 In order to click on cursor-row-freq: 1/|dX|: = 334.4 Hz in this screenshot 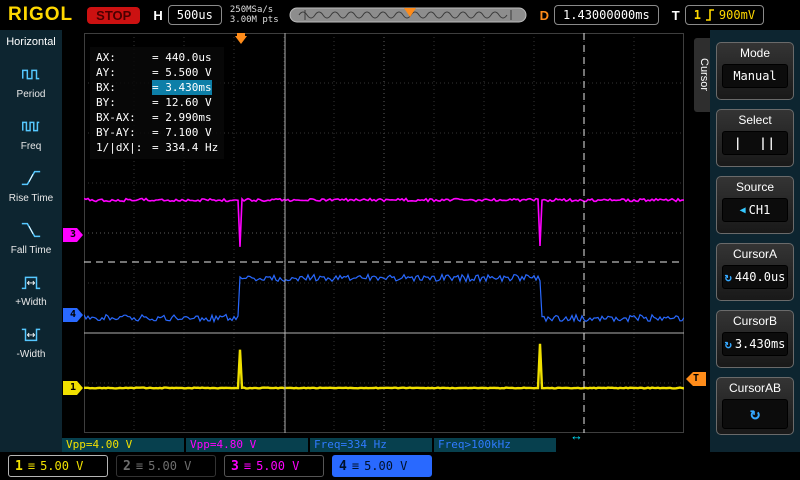, I will do `click(157, 147)`.